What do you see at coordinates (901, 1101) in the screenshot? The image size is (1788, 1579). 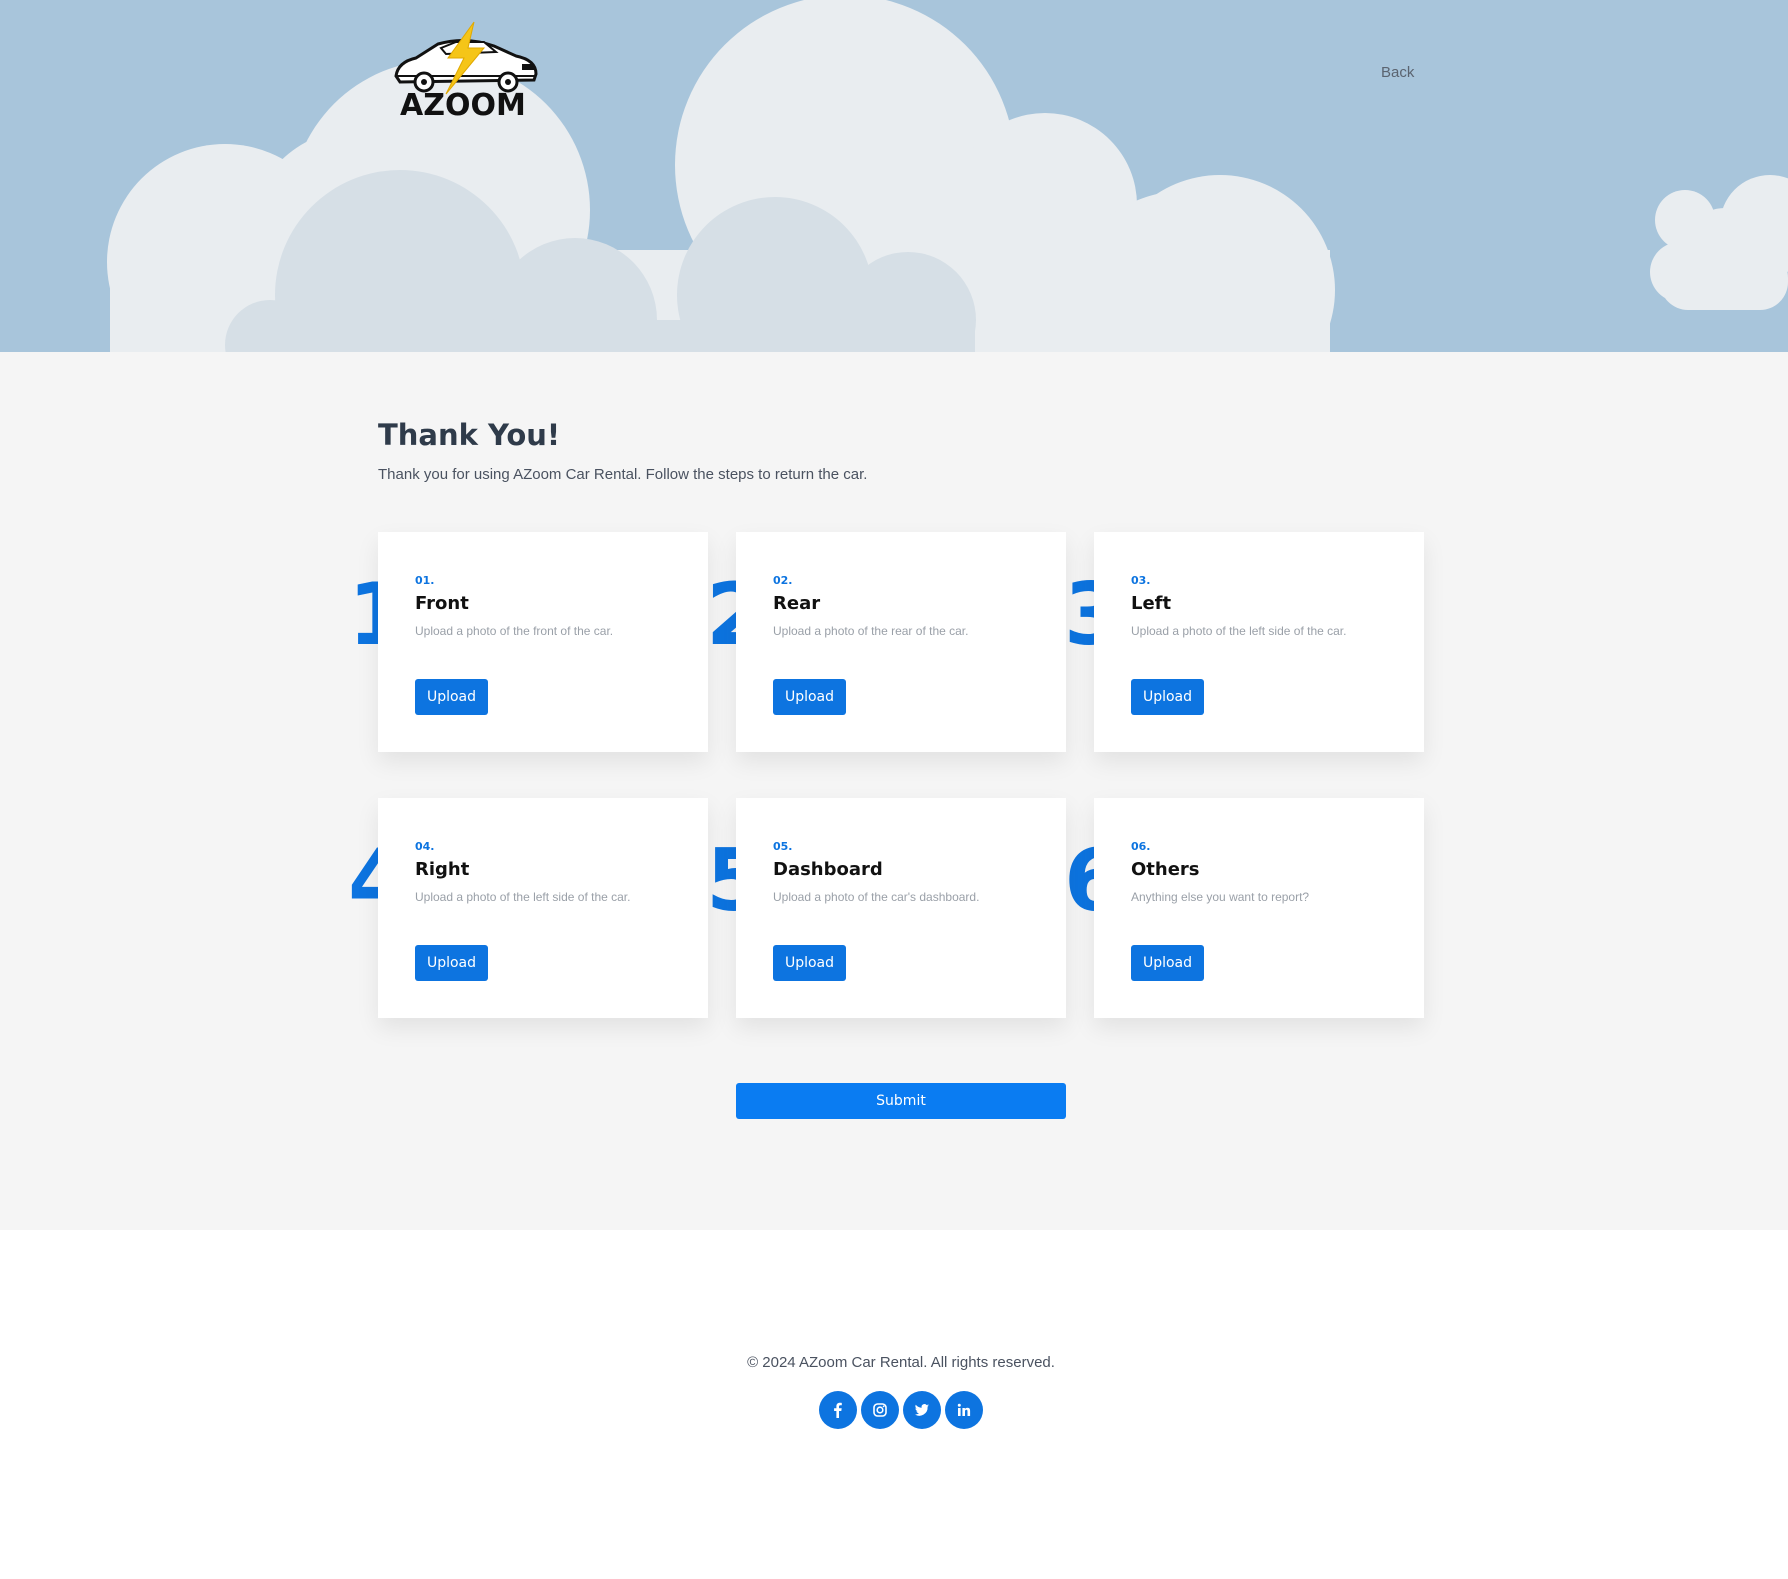 I see `submit-button: Submit` at bounding box center [901, 1101].